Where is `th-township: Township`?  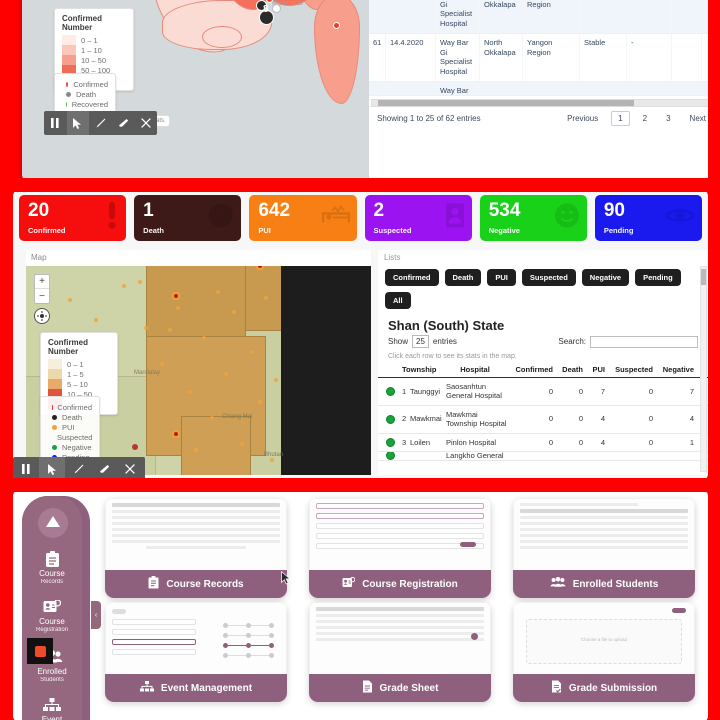
th-township: Township is located at coordinates (421, 369).